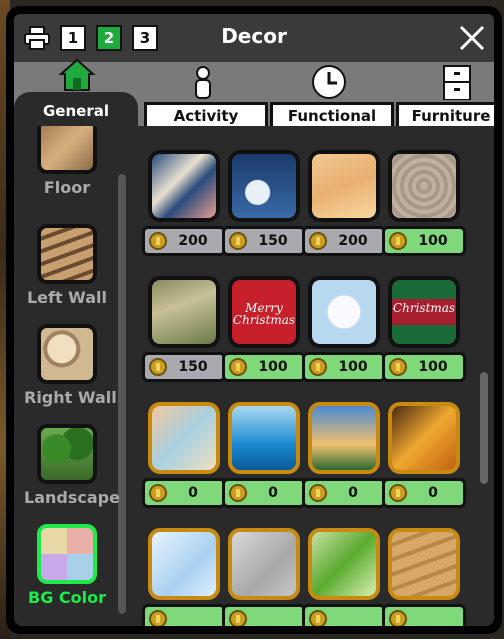 This screenshot has width=504, height=639. What do you see at coordinates (332, 115) in the screenshot?
I see `tab-functional: Functional` at bounding box center [332, 115].